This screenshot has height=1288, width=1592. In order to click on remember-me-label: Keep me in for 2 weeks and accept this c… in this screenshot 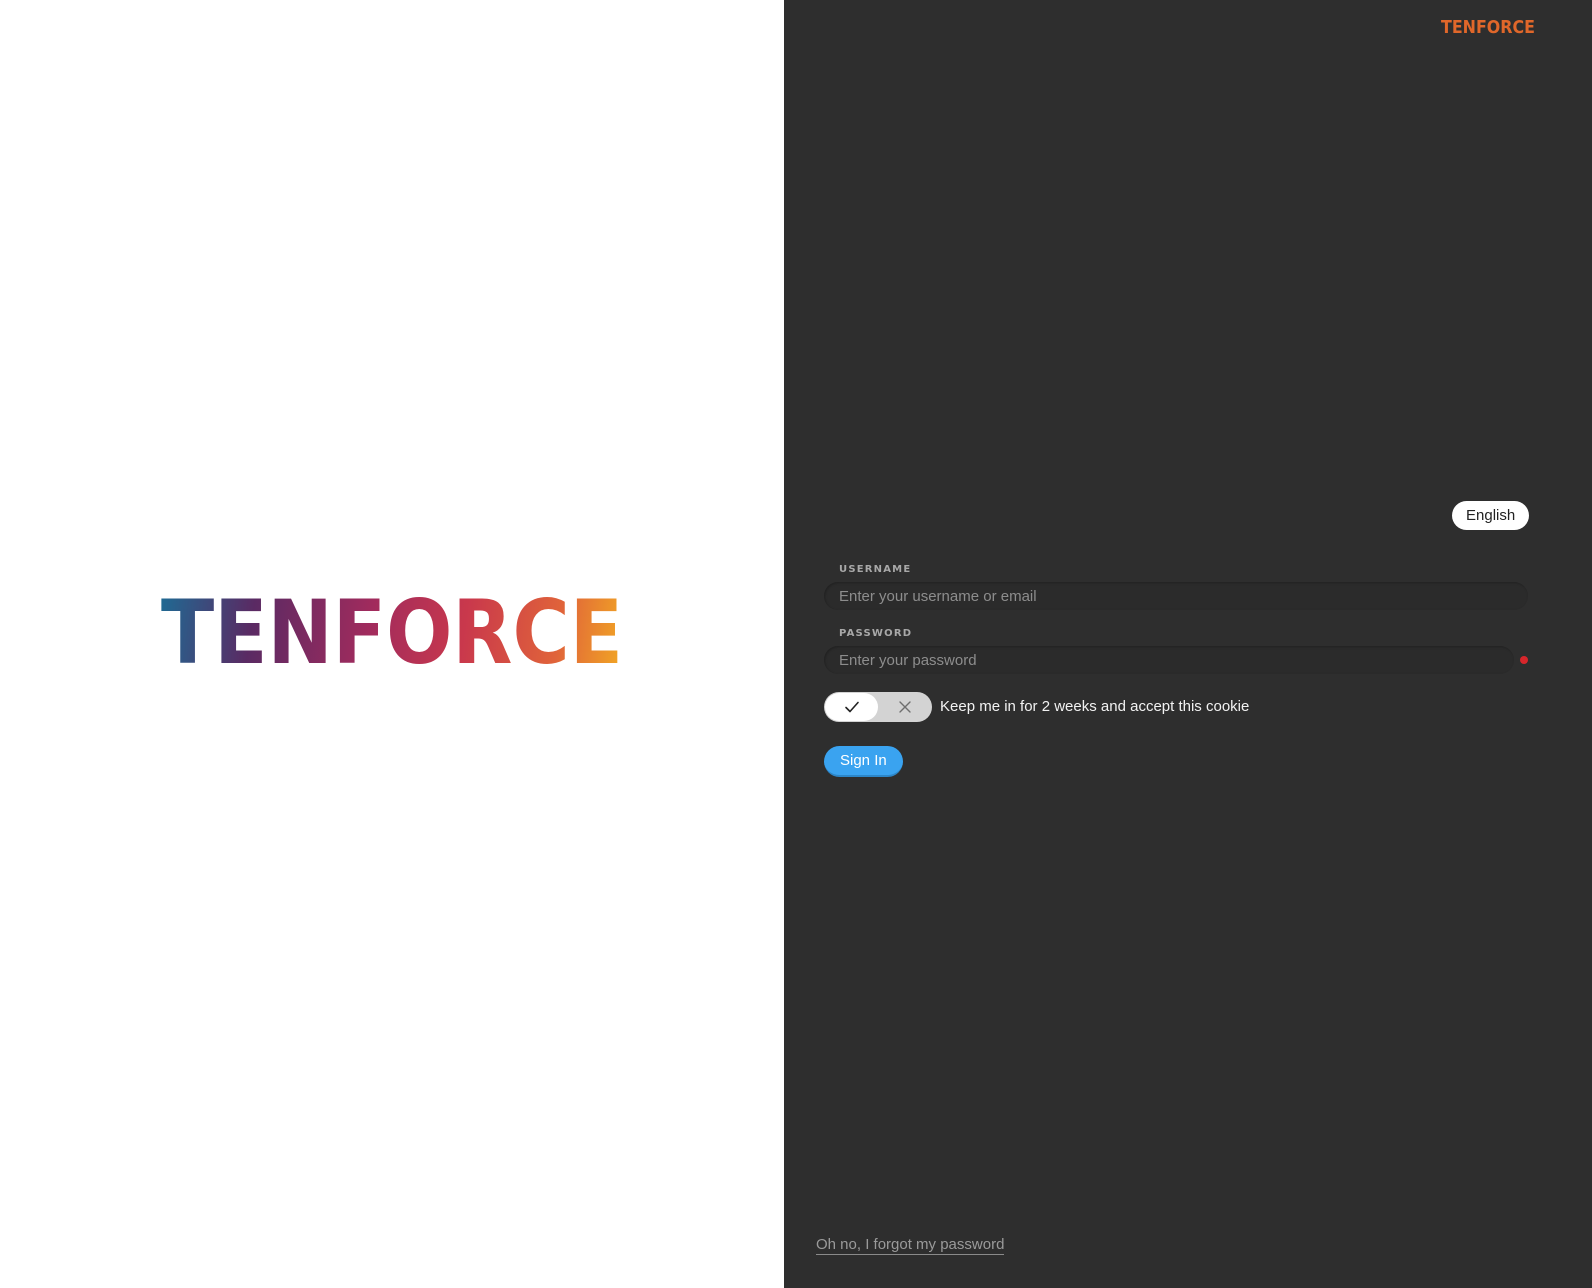, I will do `click(1095, 706)`.